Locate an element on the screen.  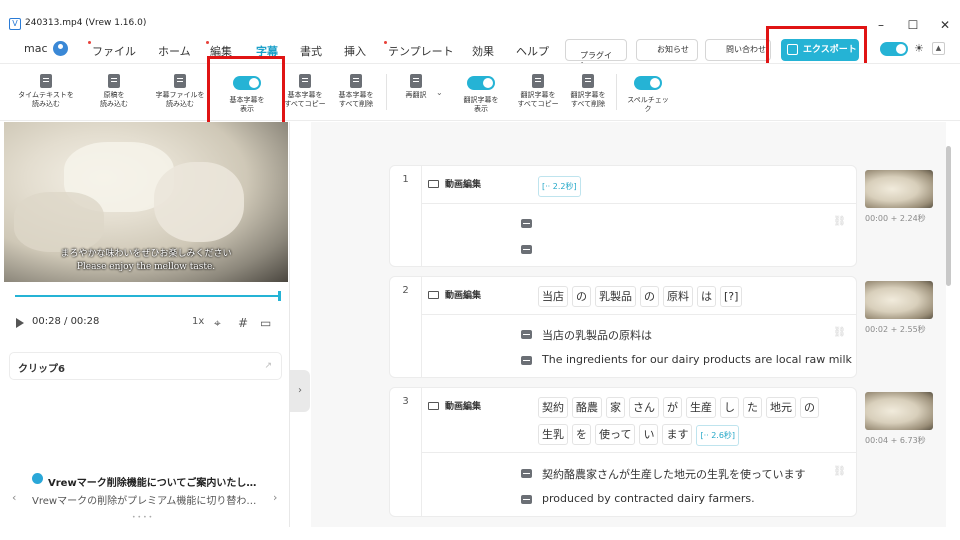
chevron-up-icon: ▲ is located at coordinates (938, 48).